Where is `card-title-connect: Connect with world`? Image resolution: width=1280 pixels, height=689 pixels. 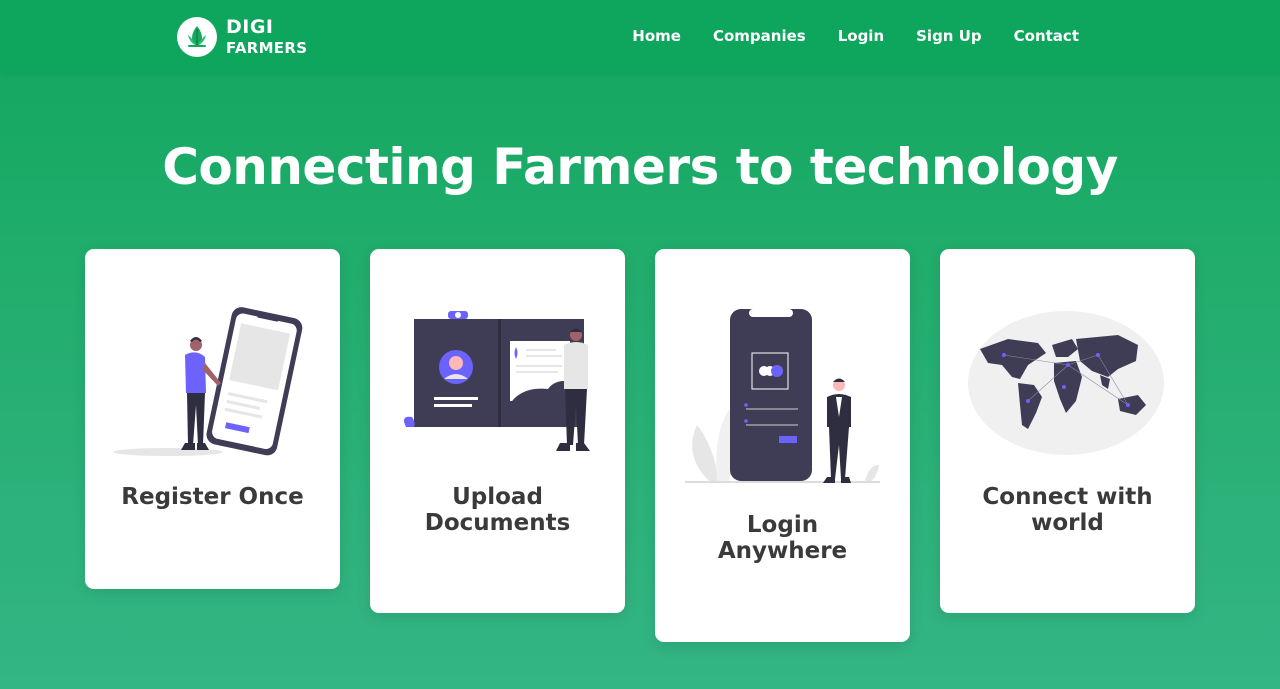 card-title-connect: Connect with world is located at coordinates (1067, 510).